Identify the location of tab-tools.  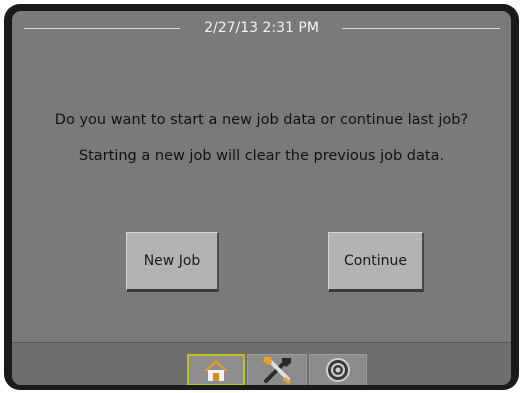
(277, 369).